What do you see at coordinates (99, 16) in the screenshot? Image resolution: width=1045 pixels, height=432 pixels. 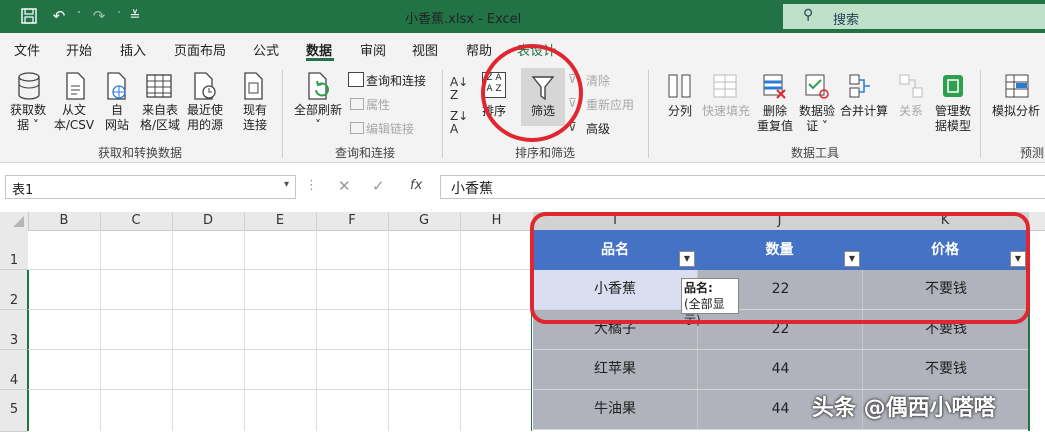 I see `redo-icon: ↷` at bounding box center [99, 16].